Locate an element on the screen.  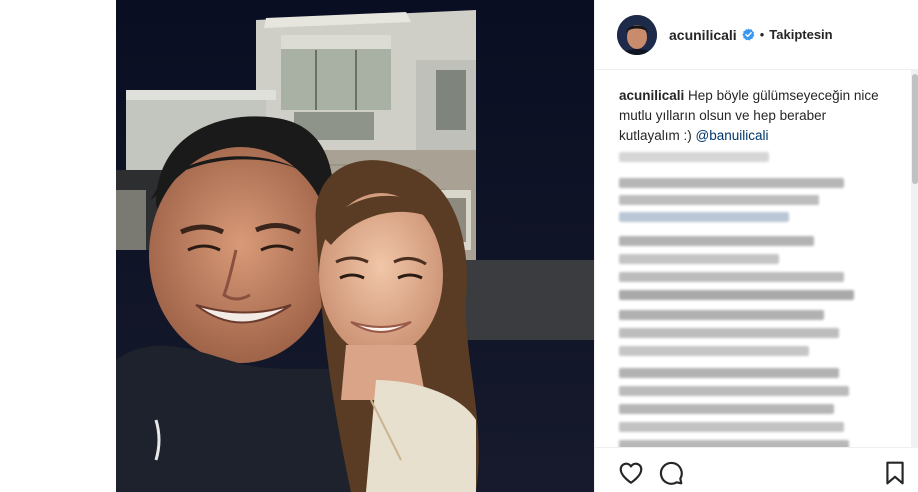
caption-mention: @banuilicali is located at coordinates (732, 135).